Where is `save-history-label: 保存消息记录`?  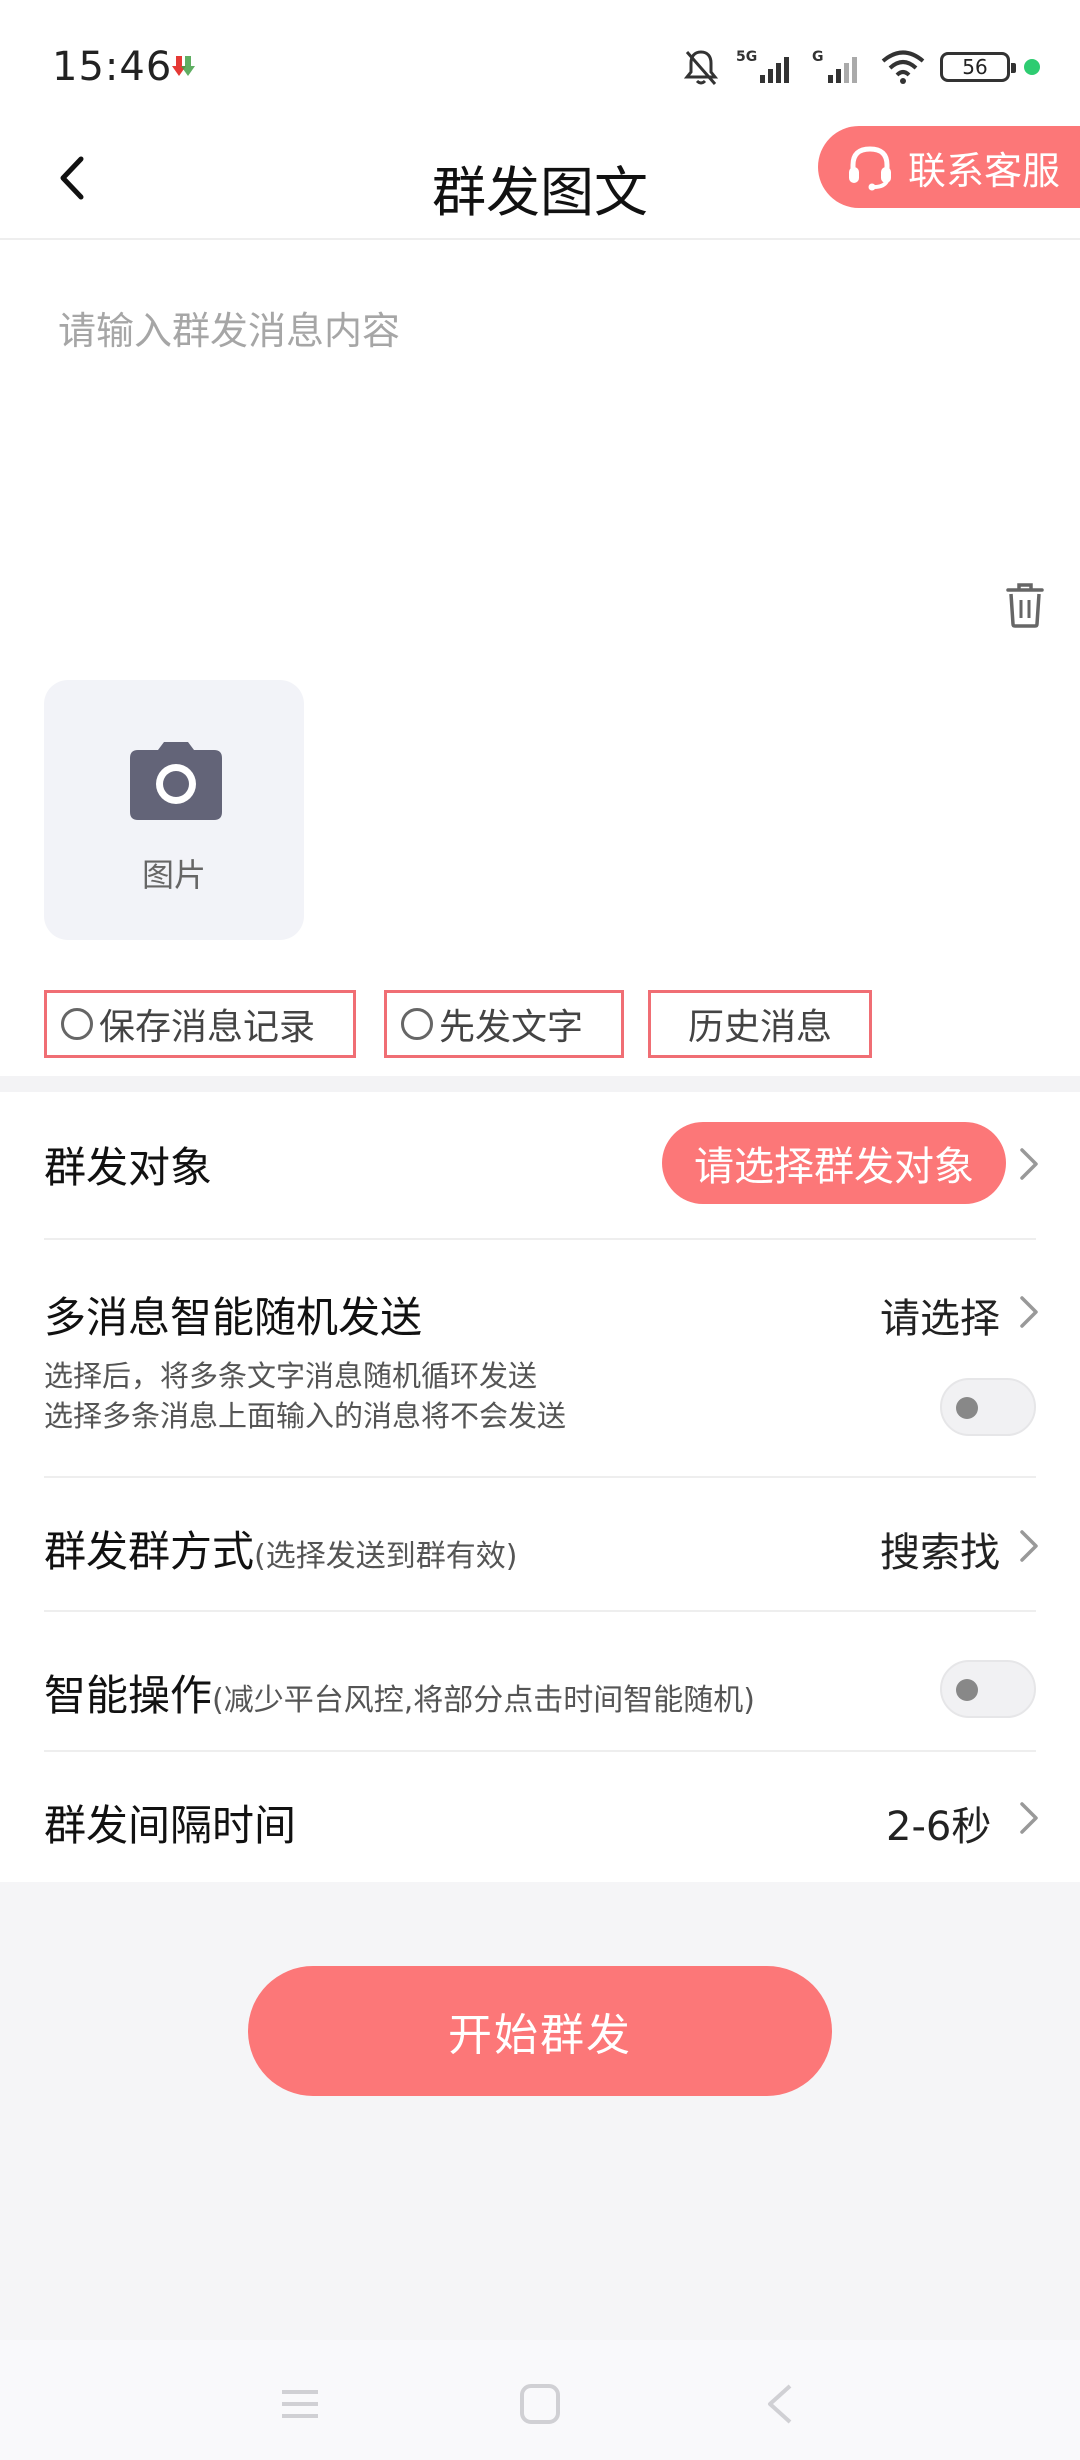 save-history-label: 保存消息记录 is located at coordinates (207, 1027).